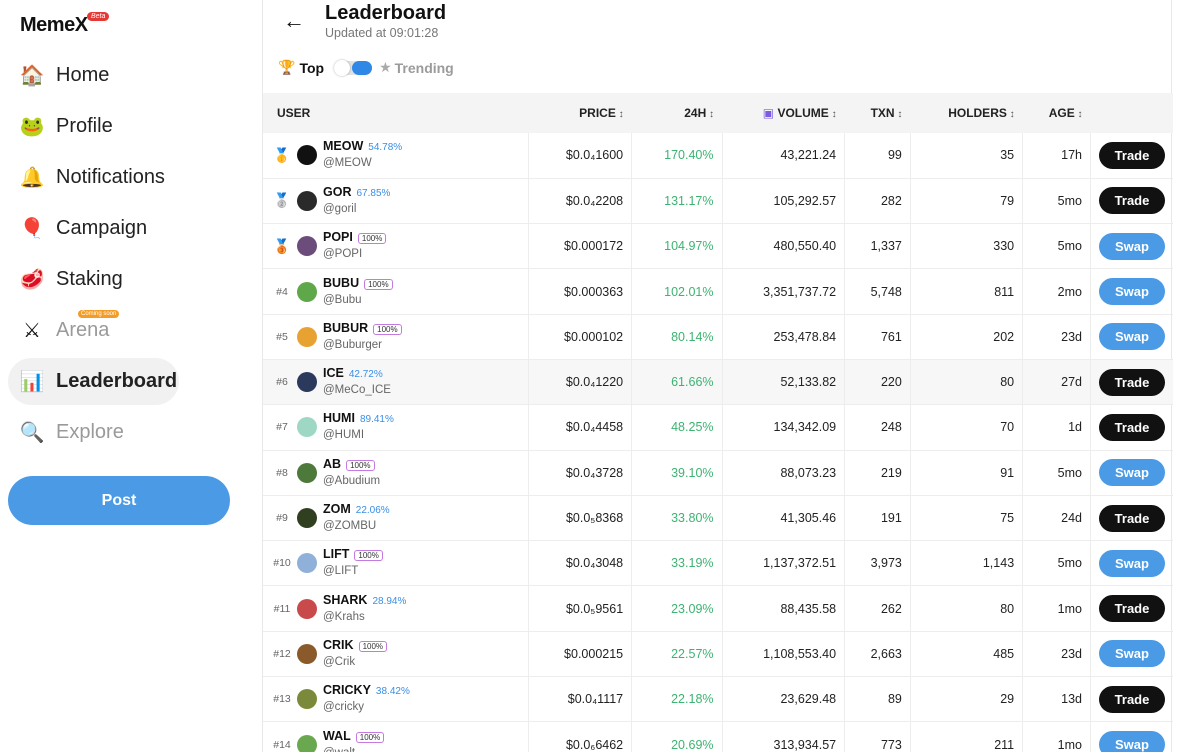  I want to click on token-symbol: LIFT, so click(336, 554).